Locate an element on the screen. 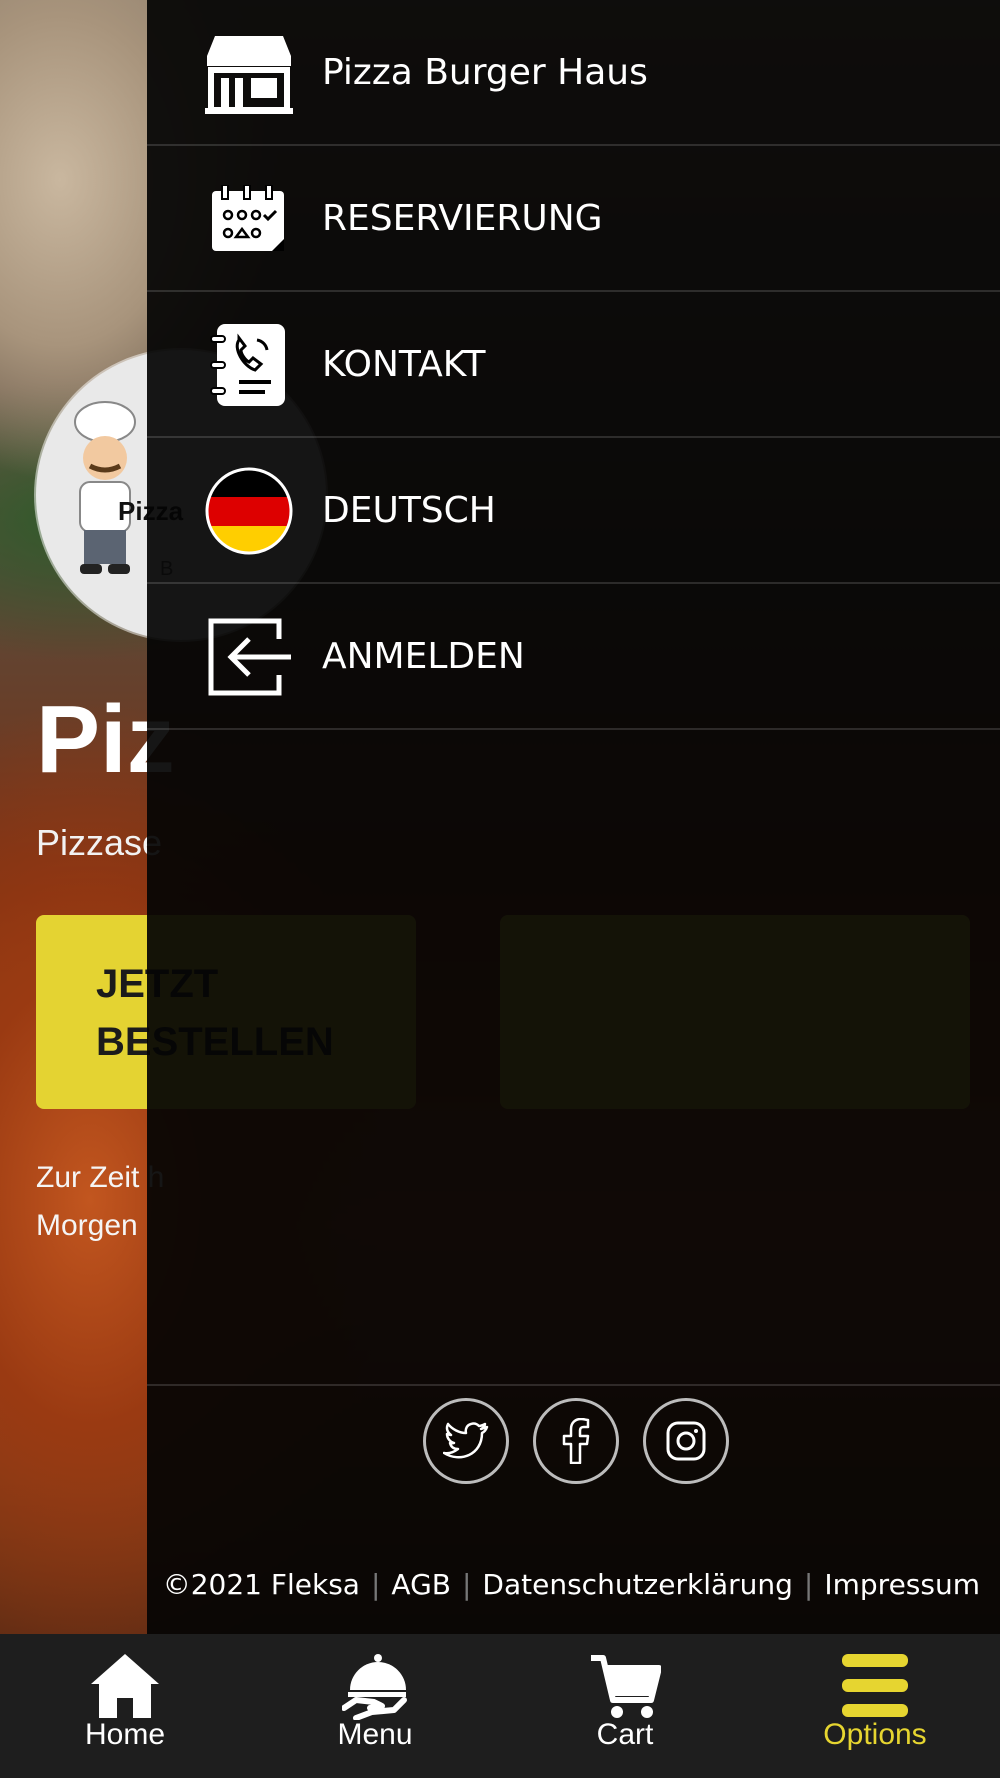 This screenshot has width=1000, height=1778. nav-label: Home is located at coordinates (125, 1734).